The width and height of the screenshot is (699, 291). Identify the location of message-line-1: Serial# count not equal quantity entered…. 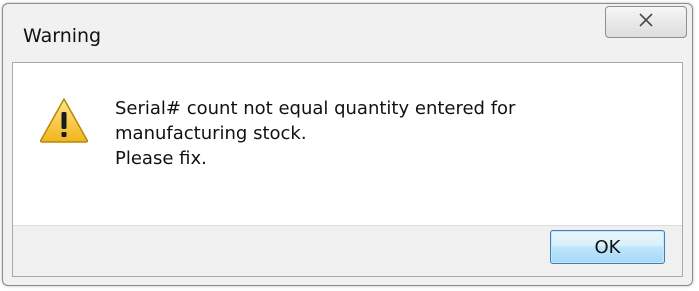
(315, 108).